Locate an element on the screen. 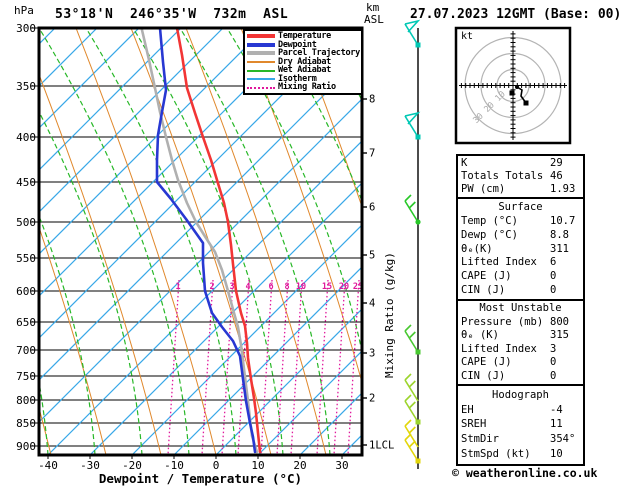 The width and height of the screenshot is (629, 486). panel-row-label: K is located at coordinates (464, 163).